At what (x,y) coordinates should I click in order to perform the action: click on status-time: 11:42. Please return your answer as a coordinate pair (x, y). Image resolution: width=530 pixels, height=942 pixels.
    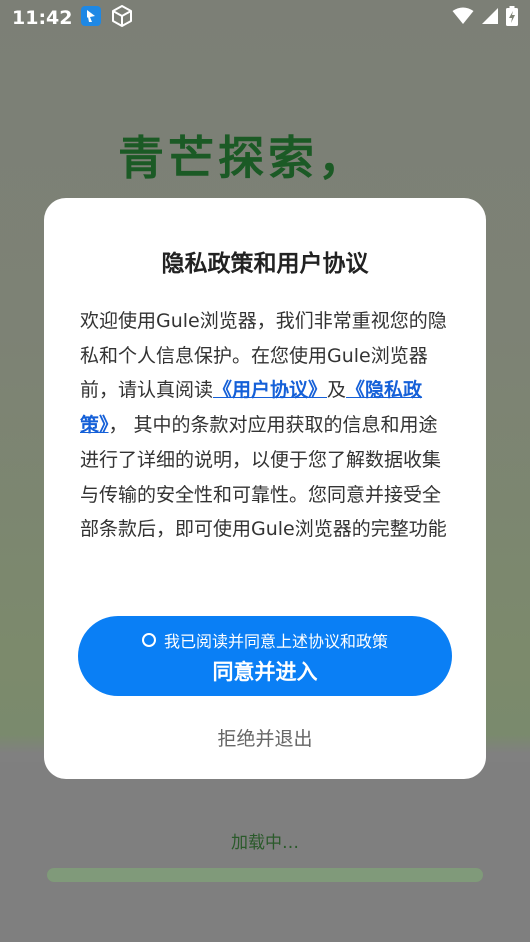
    Looking at the image, I should click on (42, 18).